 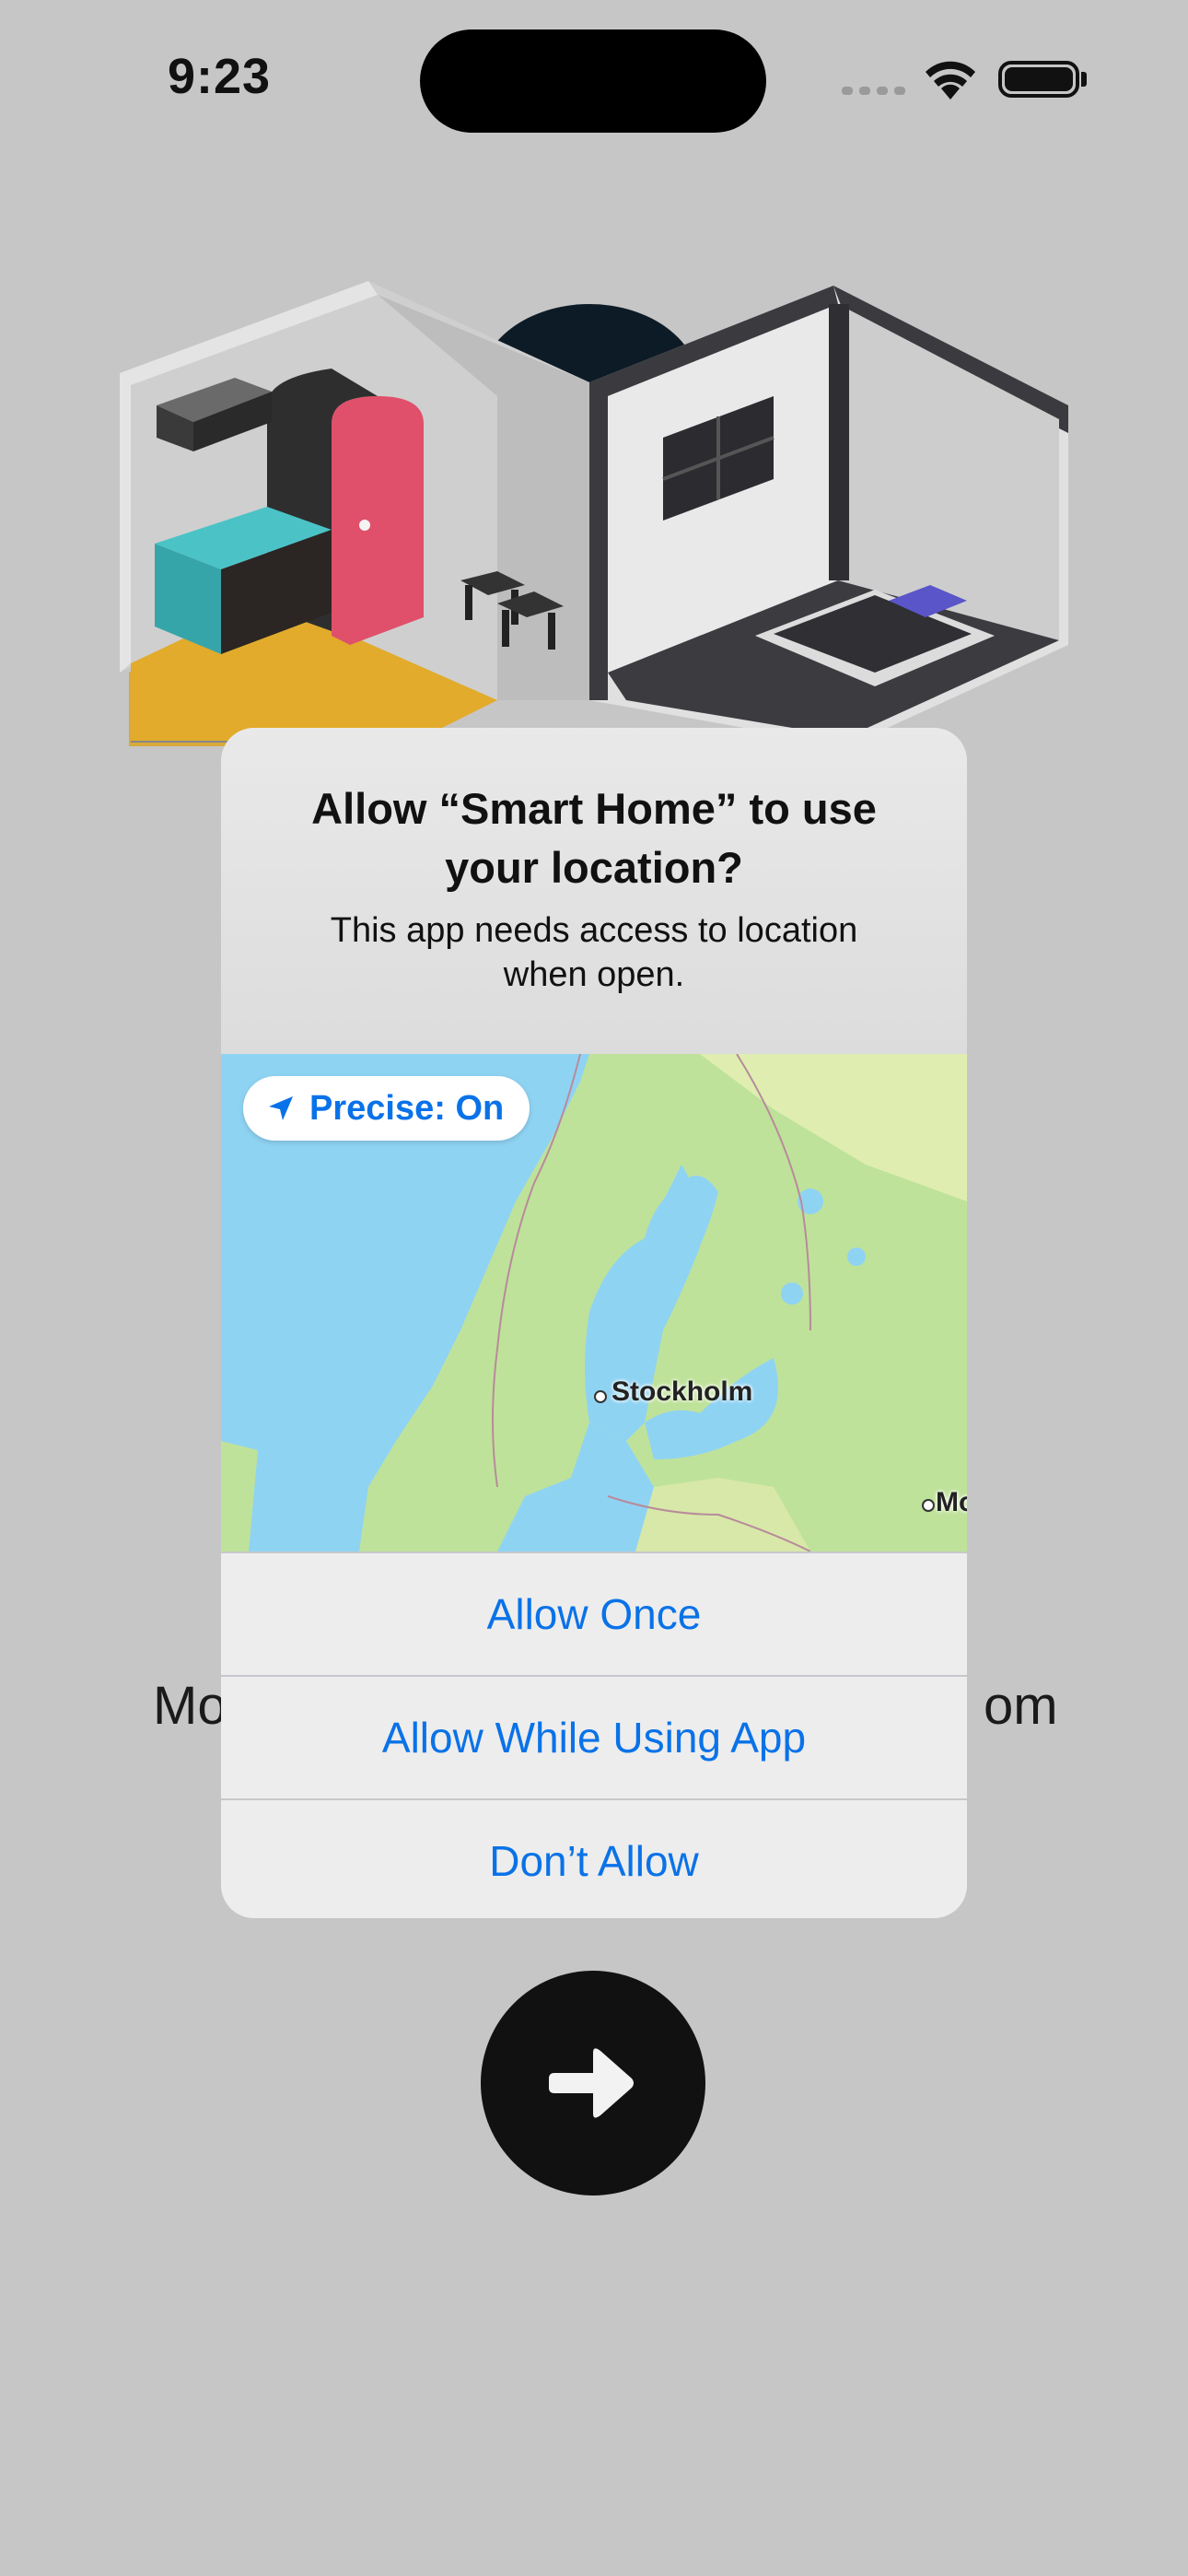 I want to click on cellular-signal-icon, so click(x=873, y=91).